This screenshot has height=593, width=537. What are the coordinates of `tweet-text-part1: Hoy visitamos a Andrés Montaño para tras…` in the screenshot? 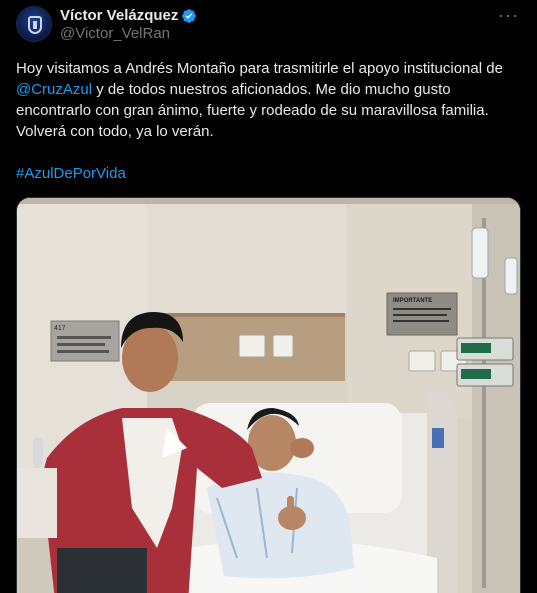 It's located at (259, 68).